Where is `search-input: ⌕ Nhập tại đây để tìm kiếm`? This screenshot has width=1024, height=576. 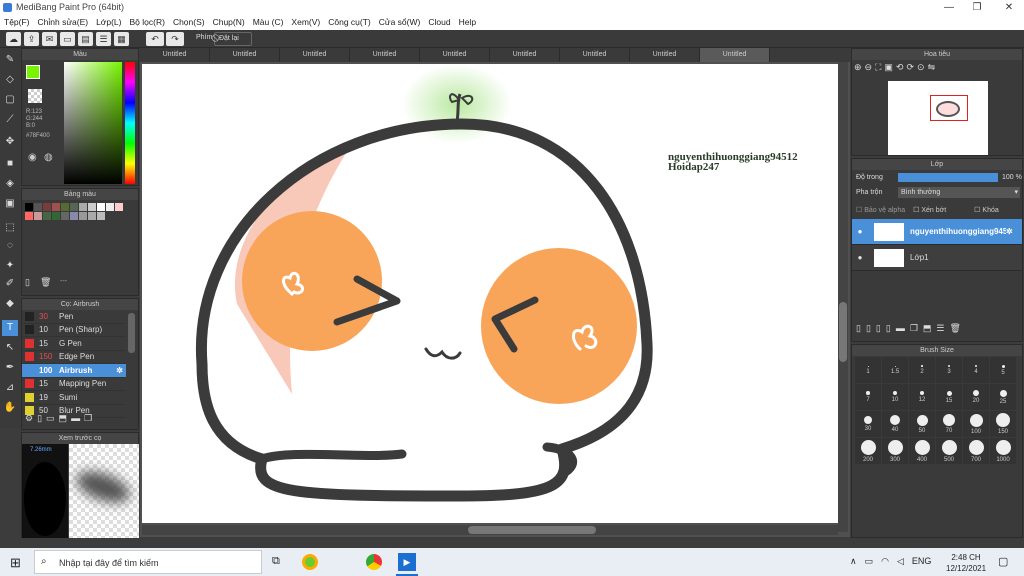 search-input: ⌕ Nhập tại đây để tìm kiếm is located at coordinates (148, 562).